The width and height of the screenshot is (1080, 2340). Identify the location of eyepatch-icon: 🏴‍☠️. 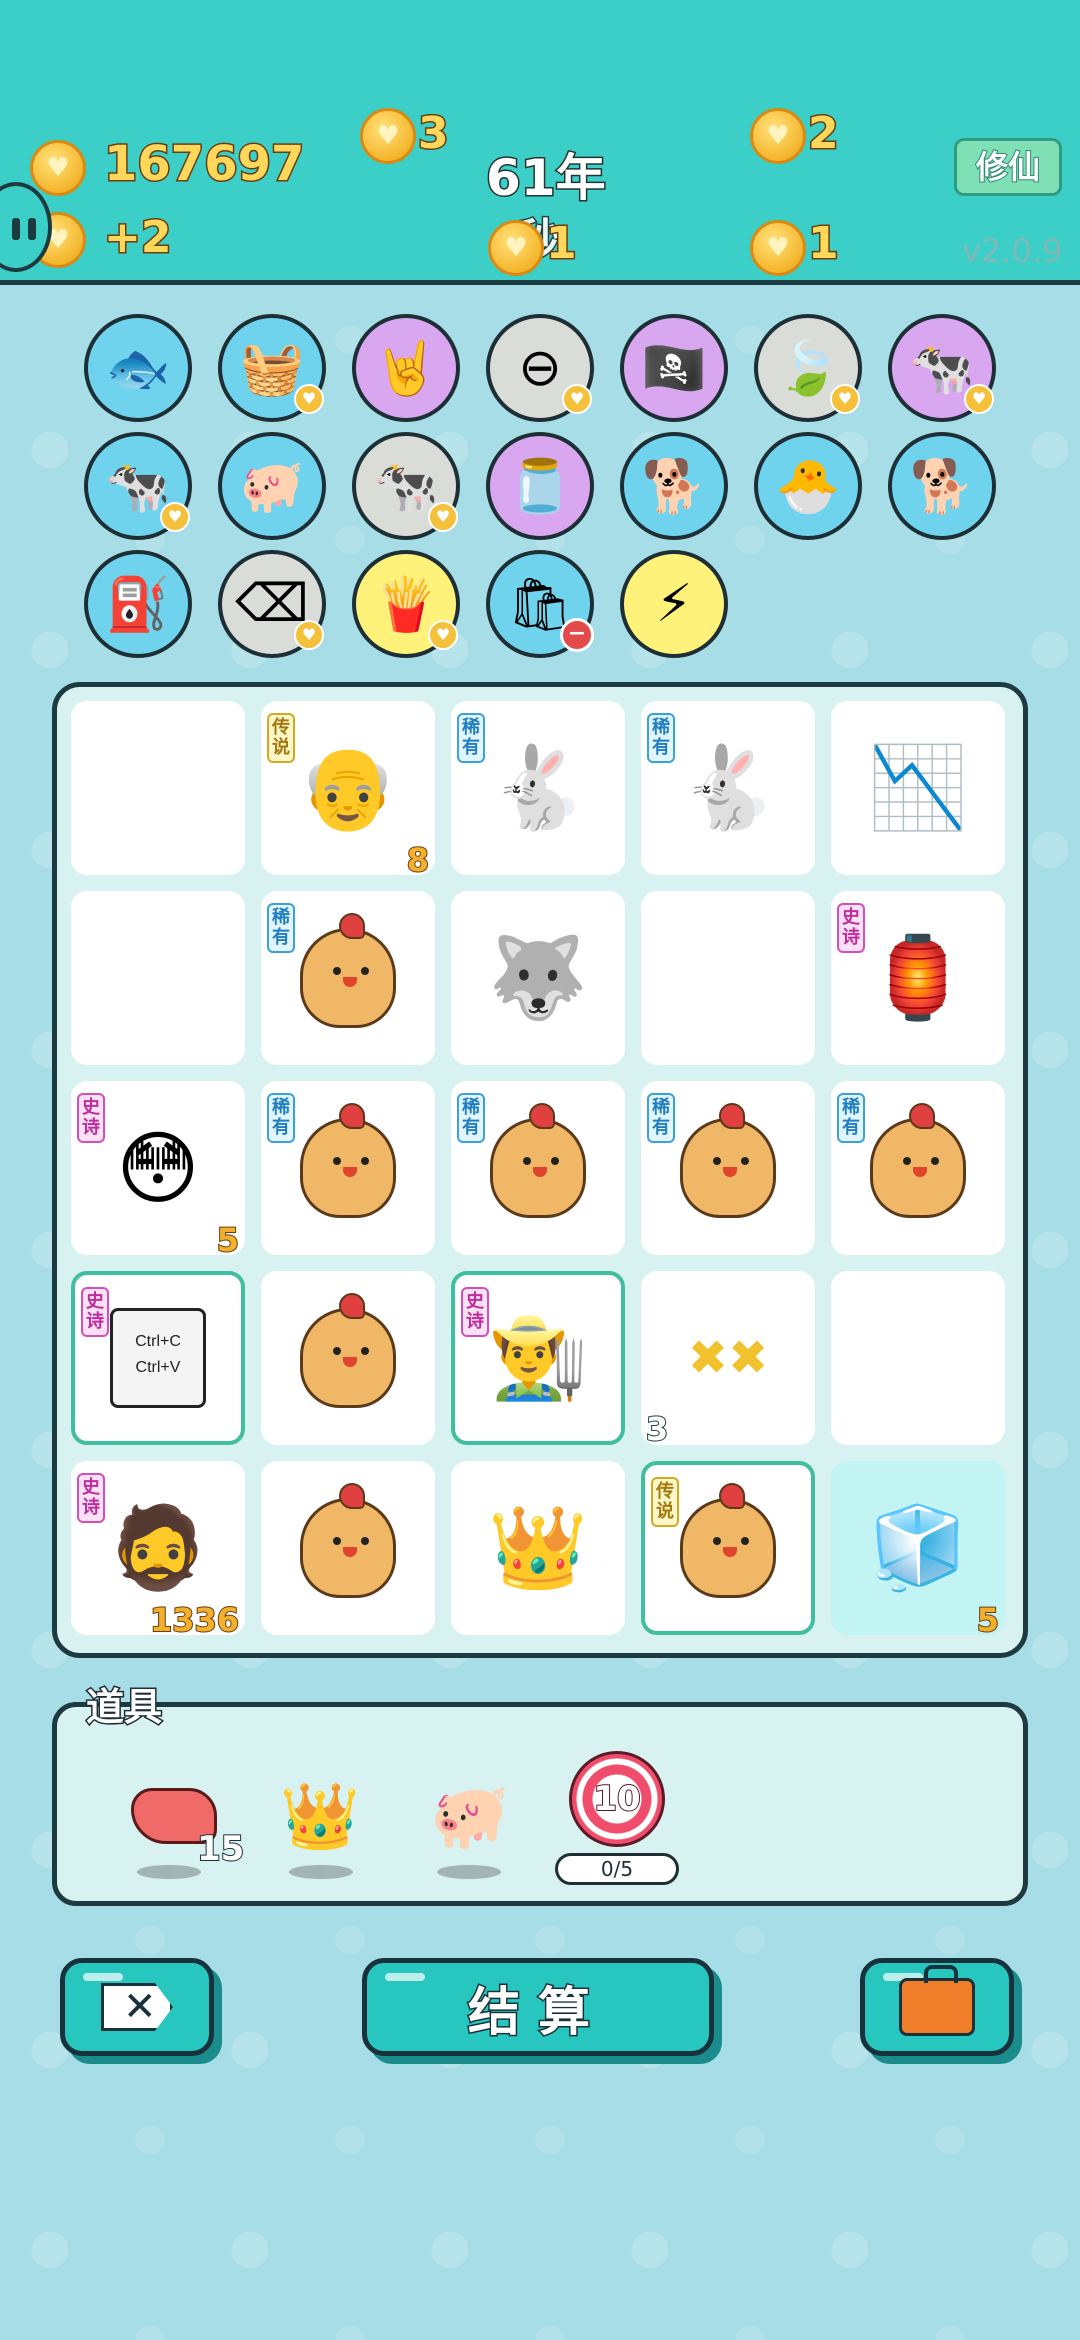
(674, 368).